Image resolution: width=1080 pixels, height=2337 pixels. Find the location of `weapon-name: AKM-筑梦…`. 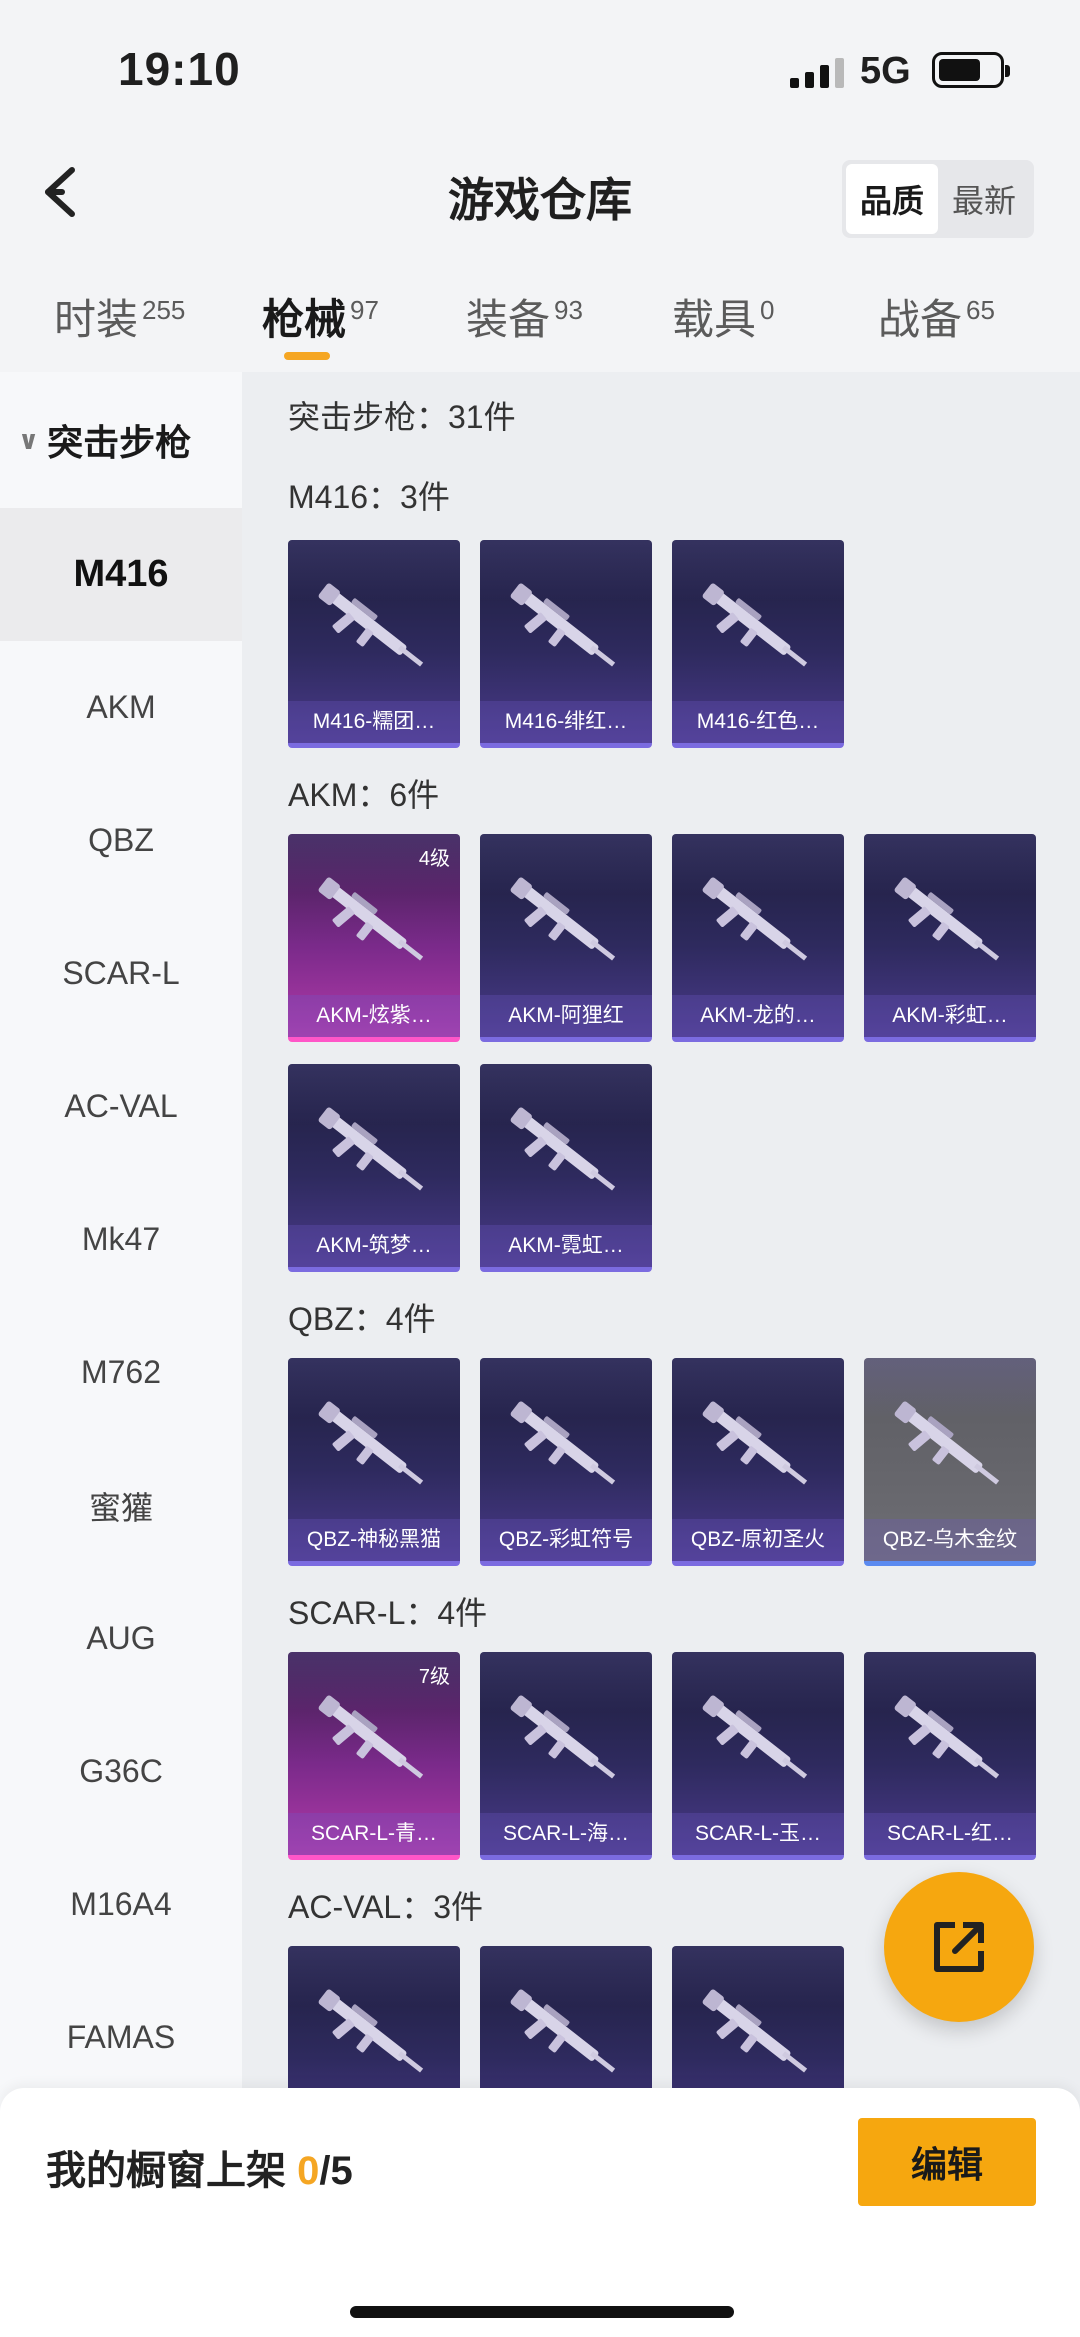

weapon-name: AKM-筑梦… is located at coordinates (374, 1246).